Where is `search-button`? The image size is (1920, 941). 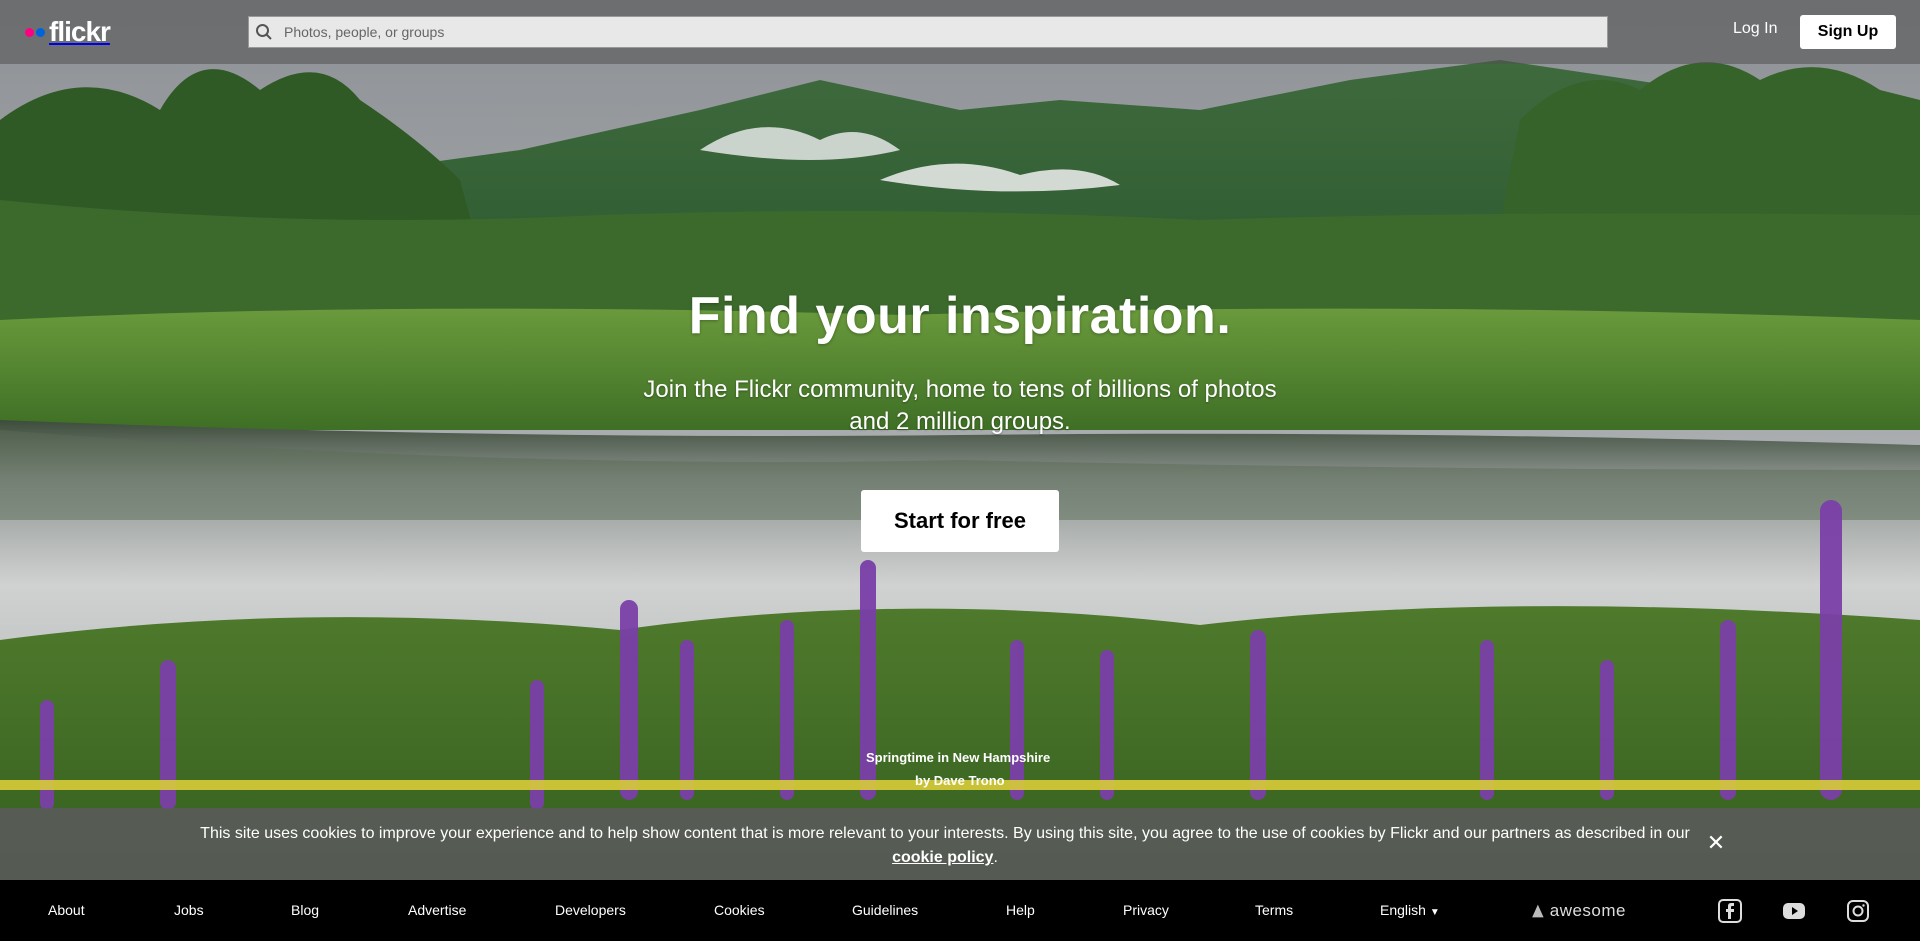
search-button is located at coordinates (264, 32).